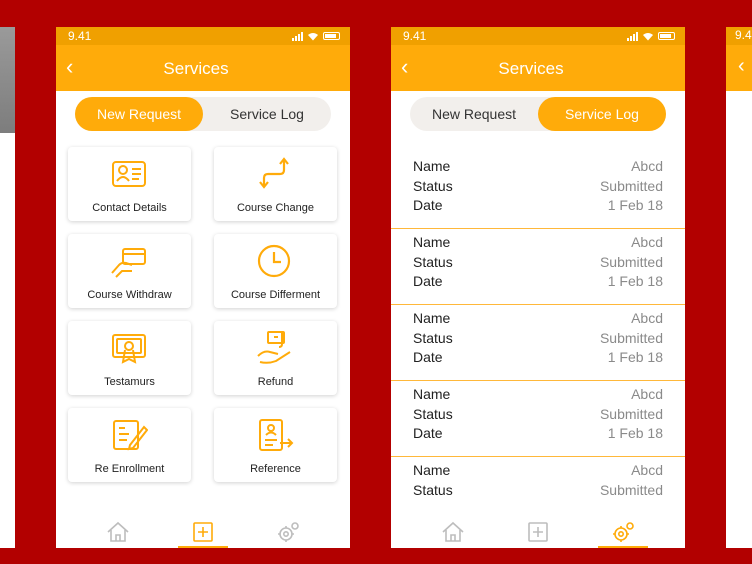 Image resolution: width=752 pixels, height=564 pixels. I want to click on service-label: Contact Details, so click(129, 208).